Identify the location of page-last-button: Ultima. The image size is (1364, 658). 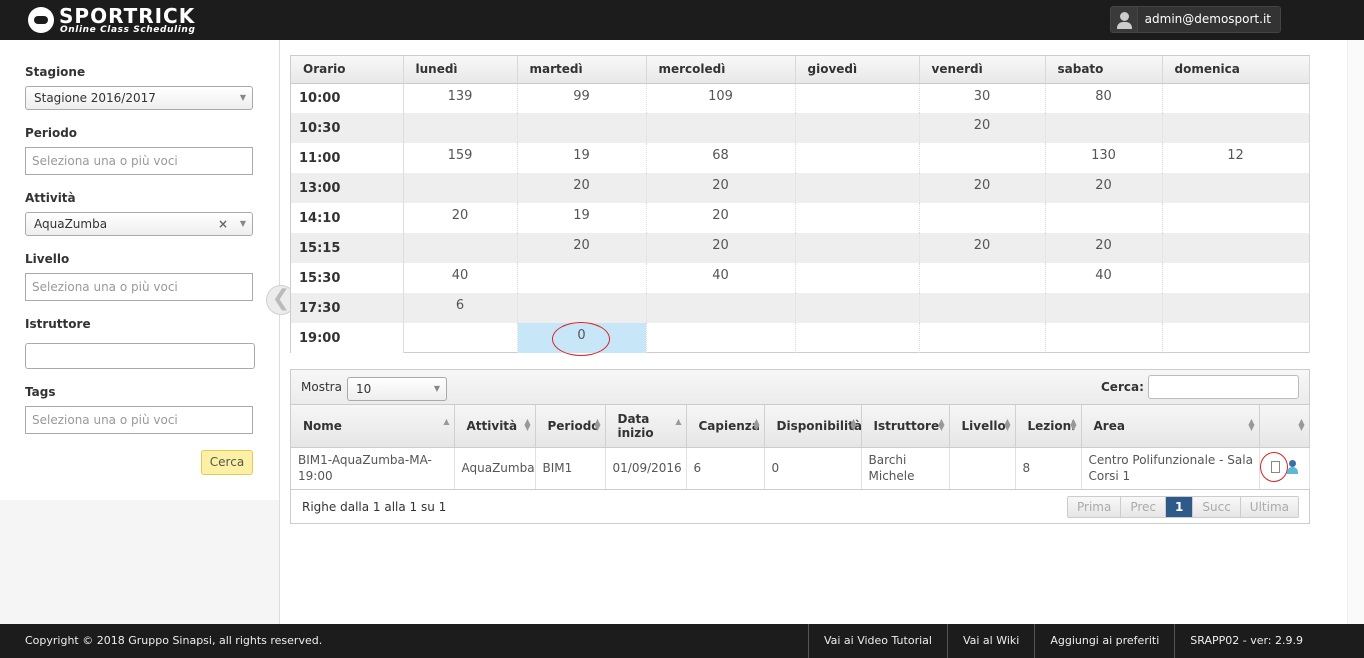
(1269, 507).